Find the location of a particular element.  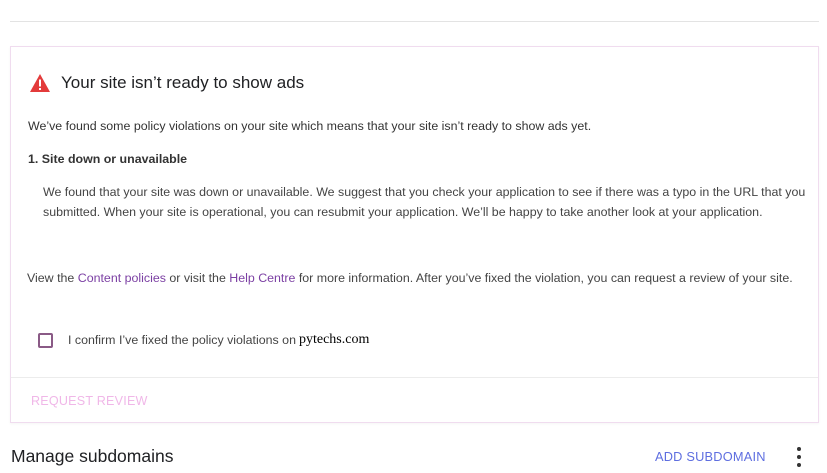

top-divider is located at coordinates (414, 21).